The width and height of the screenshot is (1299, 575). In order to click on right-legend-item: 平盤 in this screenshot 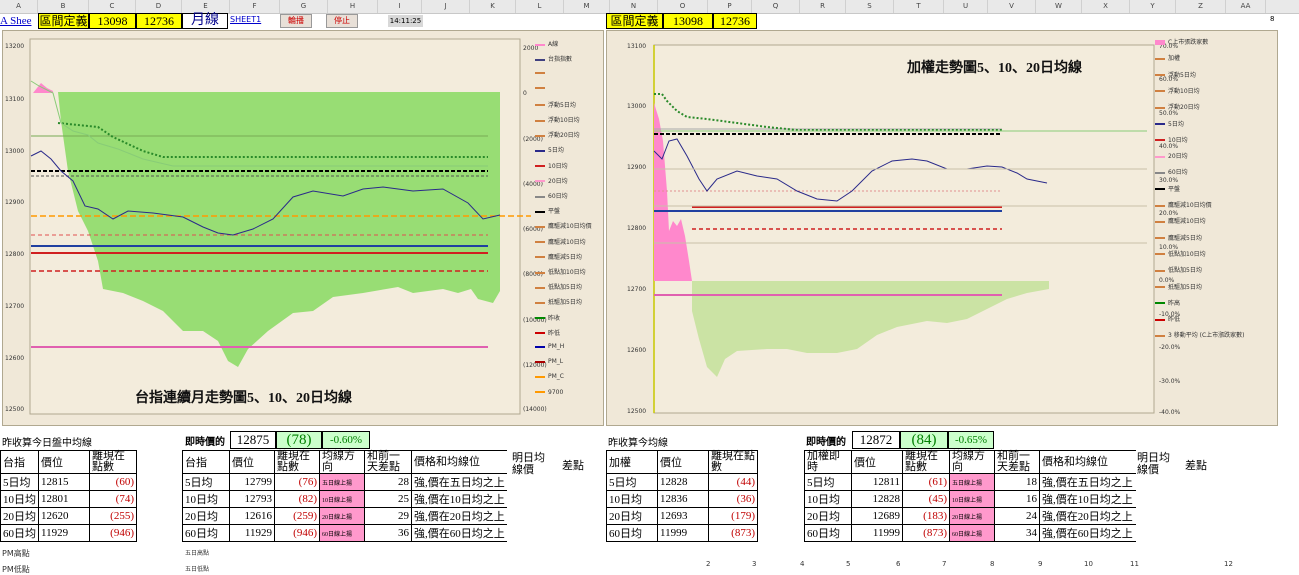, I will do `click(1167, 188)`.